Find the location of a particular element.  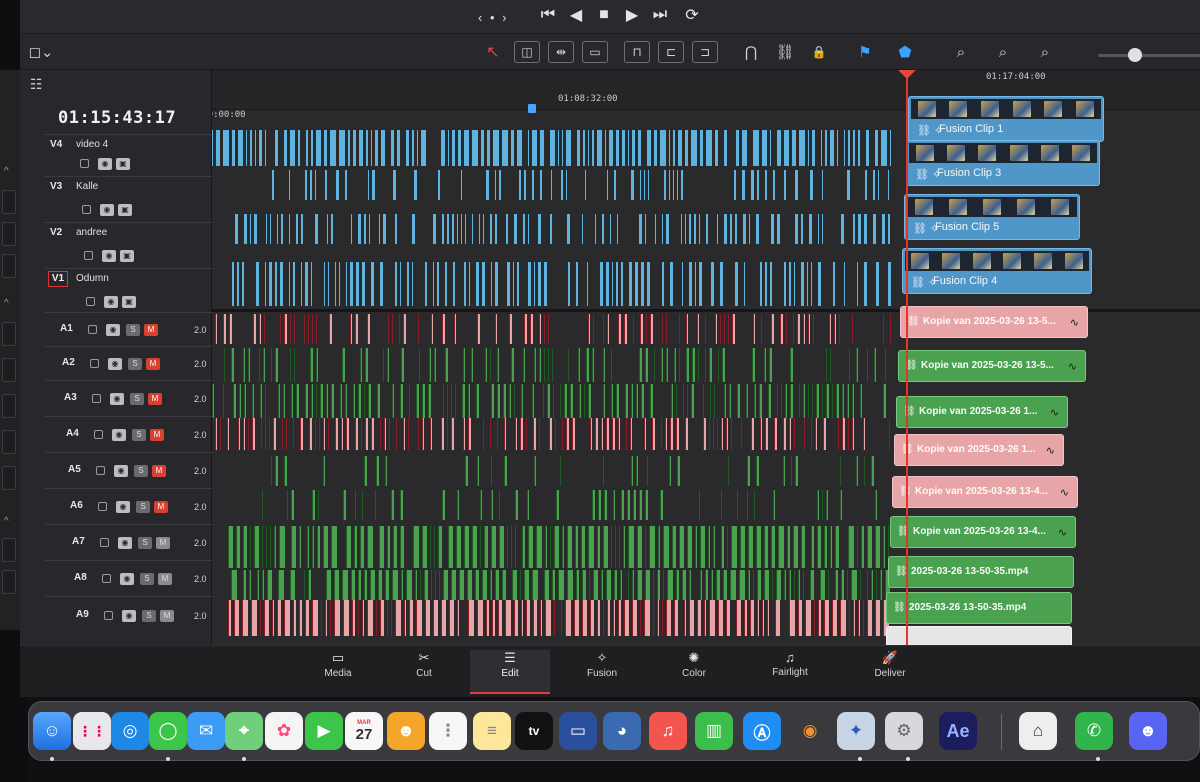

safari-icon: ◎ is located at coordinates (130, 731).